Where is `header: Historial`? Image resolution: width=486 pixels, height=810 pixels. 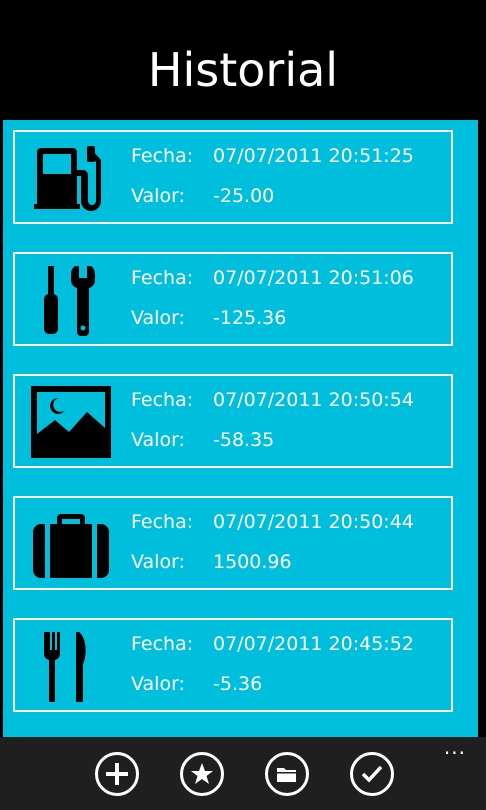
header: Historial is located at coordinates (243, 60).